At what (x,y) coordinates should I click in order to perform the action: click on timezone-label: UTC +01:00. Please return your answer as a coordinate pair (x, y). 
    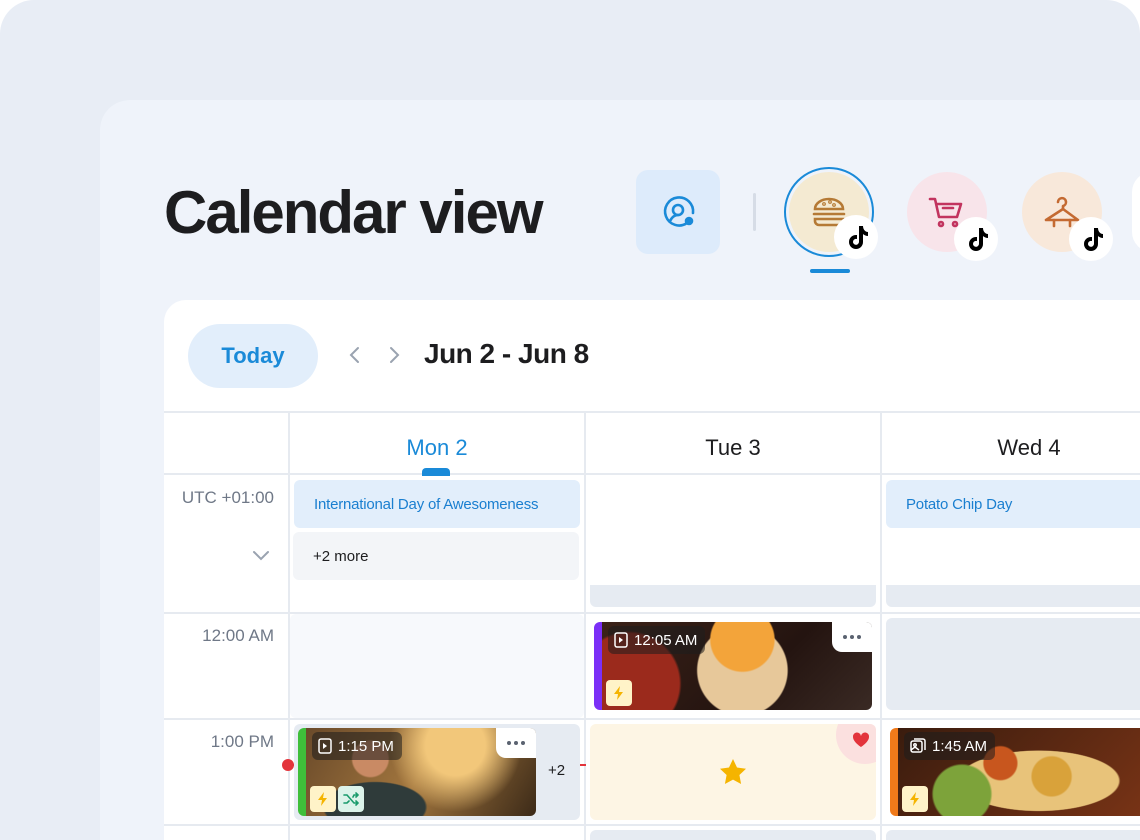
    Looking at the image, I should click on (227, 497).